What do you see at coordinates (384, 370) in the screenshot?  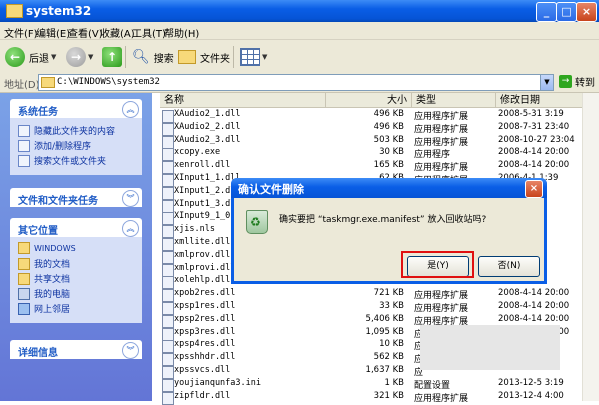 I see `file-size: 1,637 KB` at bounding box center [384, 370].